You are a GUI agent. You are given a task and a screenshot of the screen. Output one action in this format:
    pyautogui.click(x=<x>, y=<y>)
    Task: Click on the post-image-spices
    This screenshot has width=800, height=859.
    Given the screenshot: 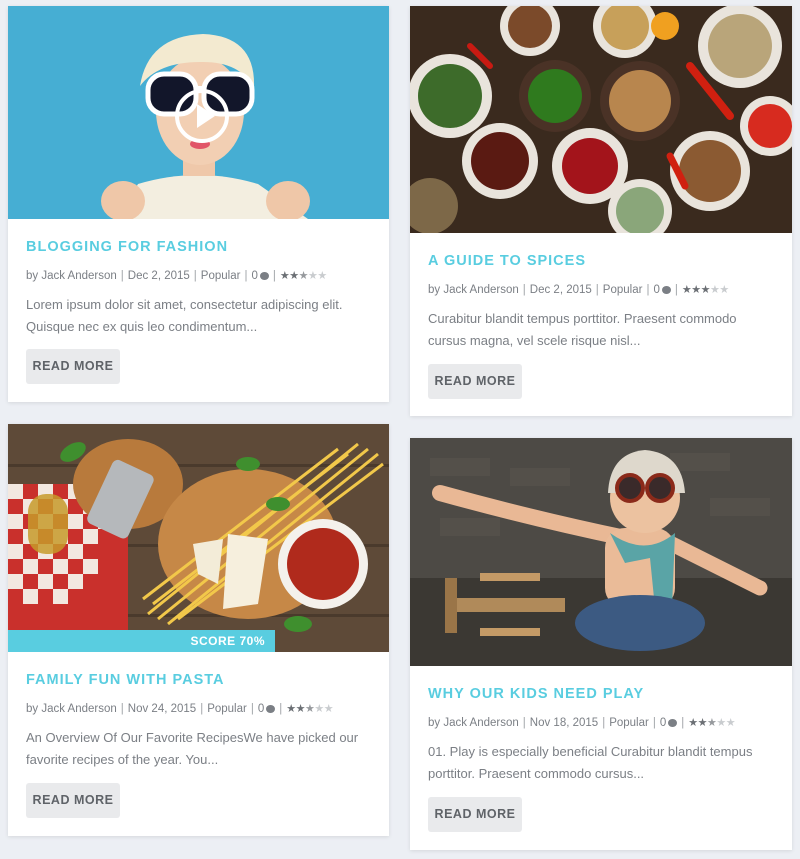 What is the action you would take?
    pyautogui.click(x=601, y=119)
    